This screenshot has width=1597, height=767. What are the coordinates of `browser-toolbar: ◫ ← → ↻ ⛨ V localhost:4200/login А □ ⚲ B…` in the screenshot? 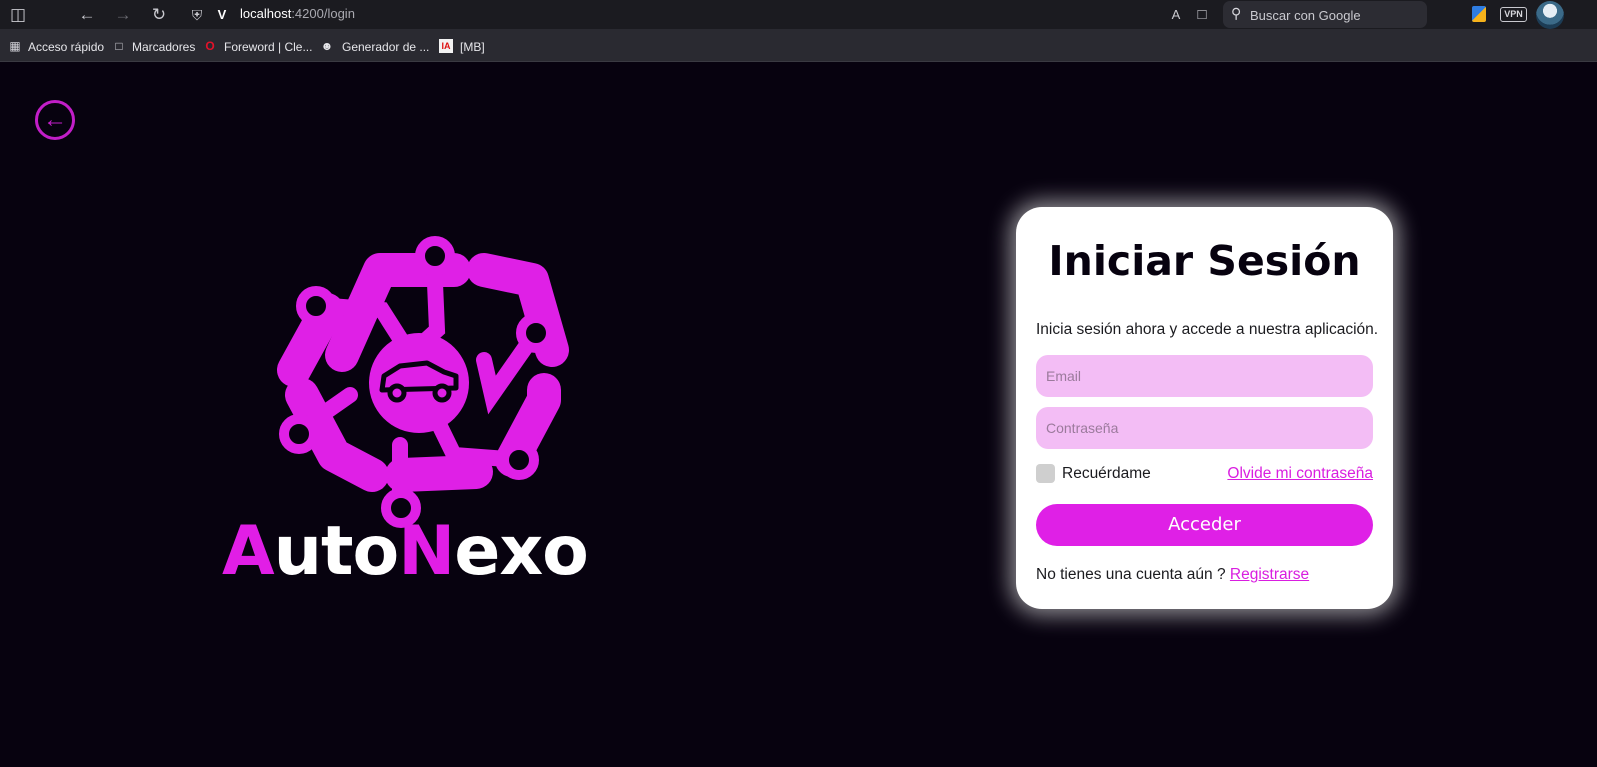 It's located at (798, 14).